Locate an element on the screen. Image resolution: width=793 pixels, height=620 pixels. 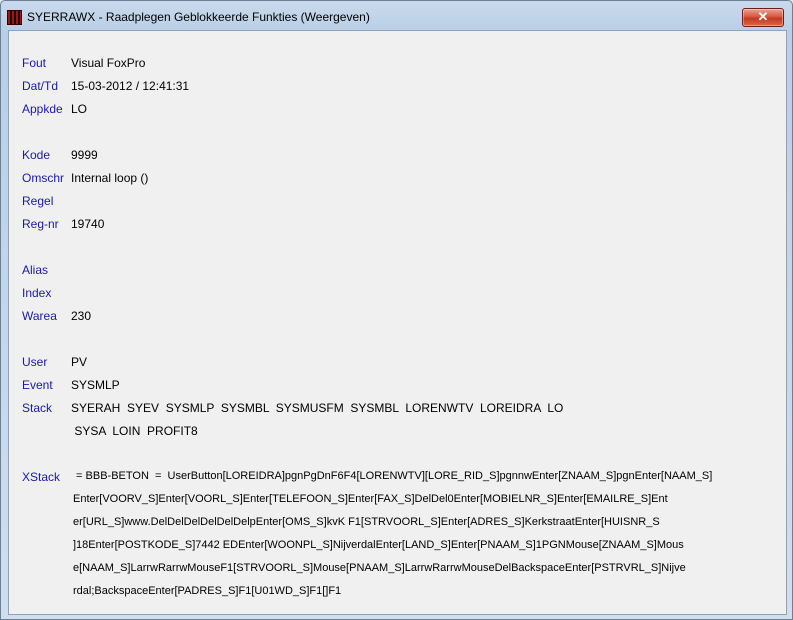
index-label: Index is located at coordinates (37, 293).